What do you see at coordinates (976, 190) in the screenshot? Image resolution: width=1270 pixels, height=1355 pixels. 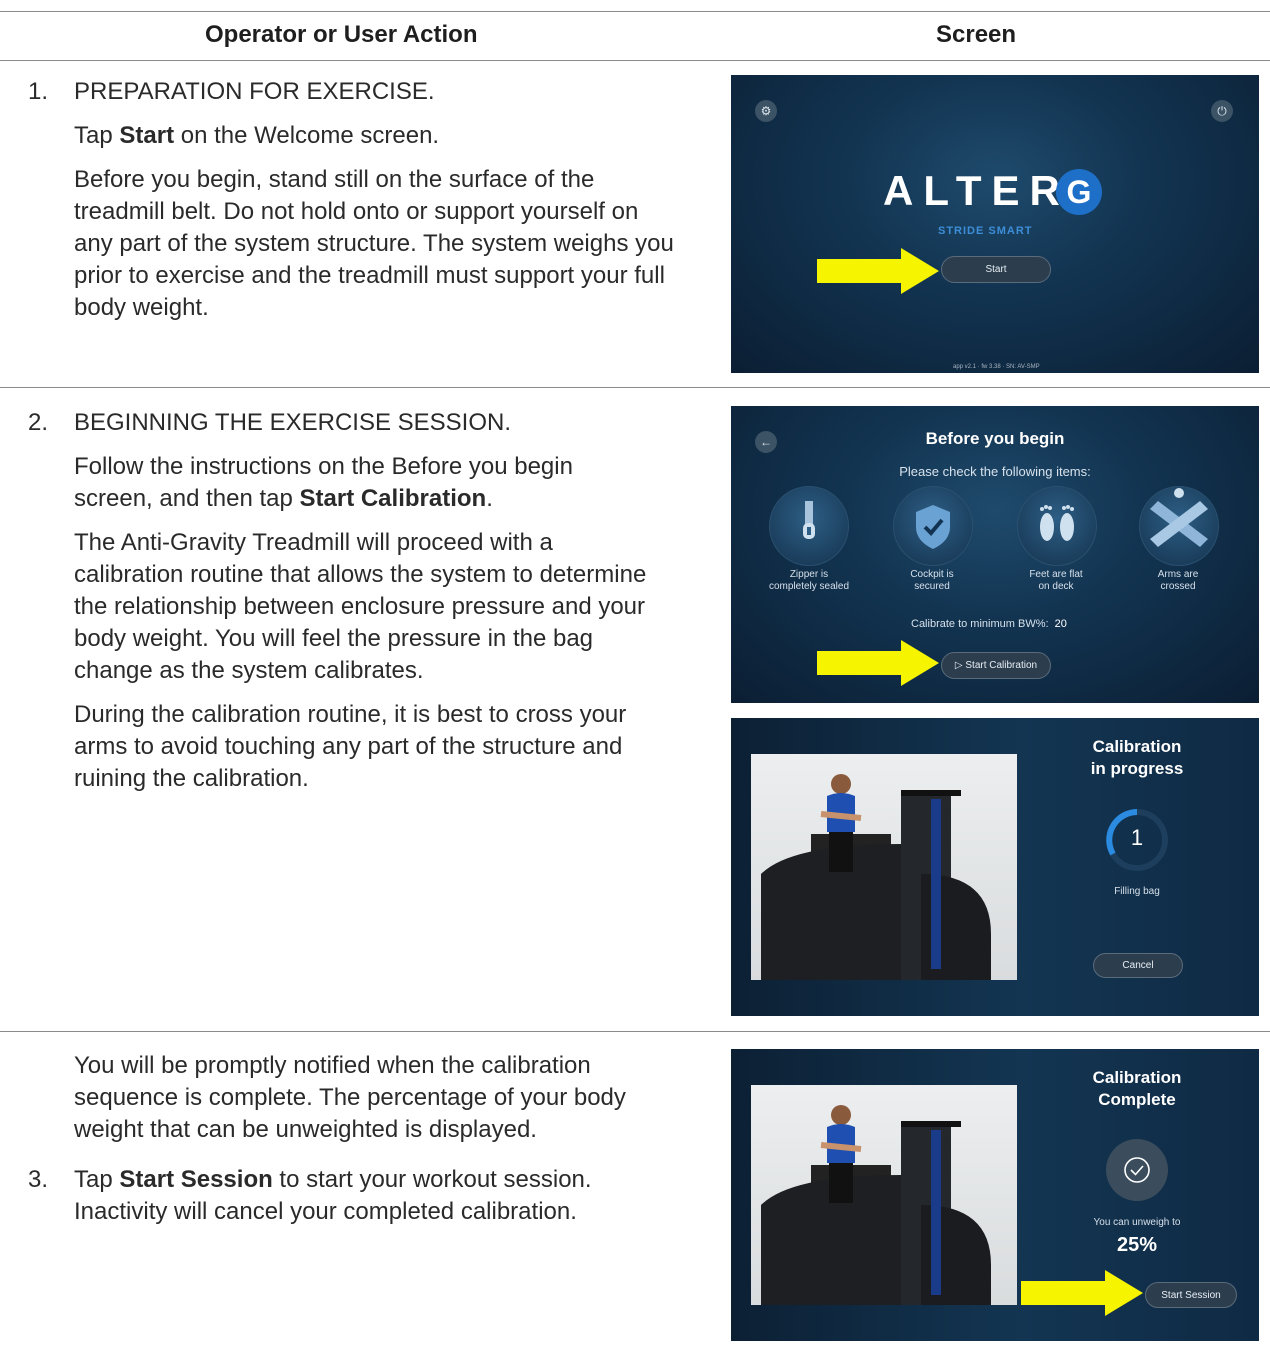 I see `alterg-logo: ALTER` at bounding box center [976, 190].